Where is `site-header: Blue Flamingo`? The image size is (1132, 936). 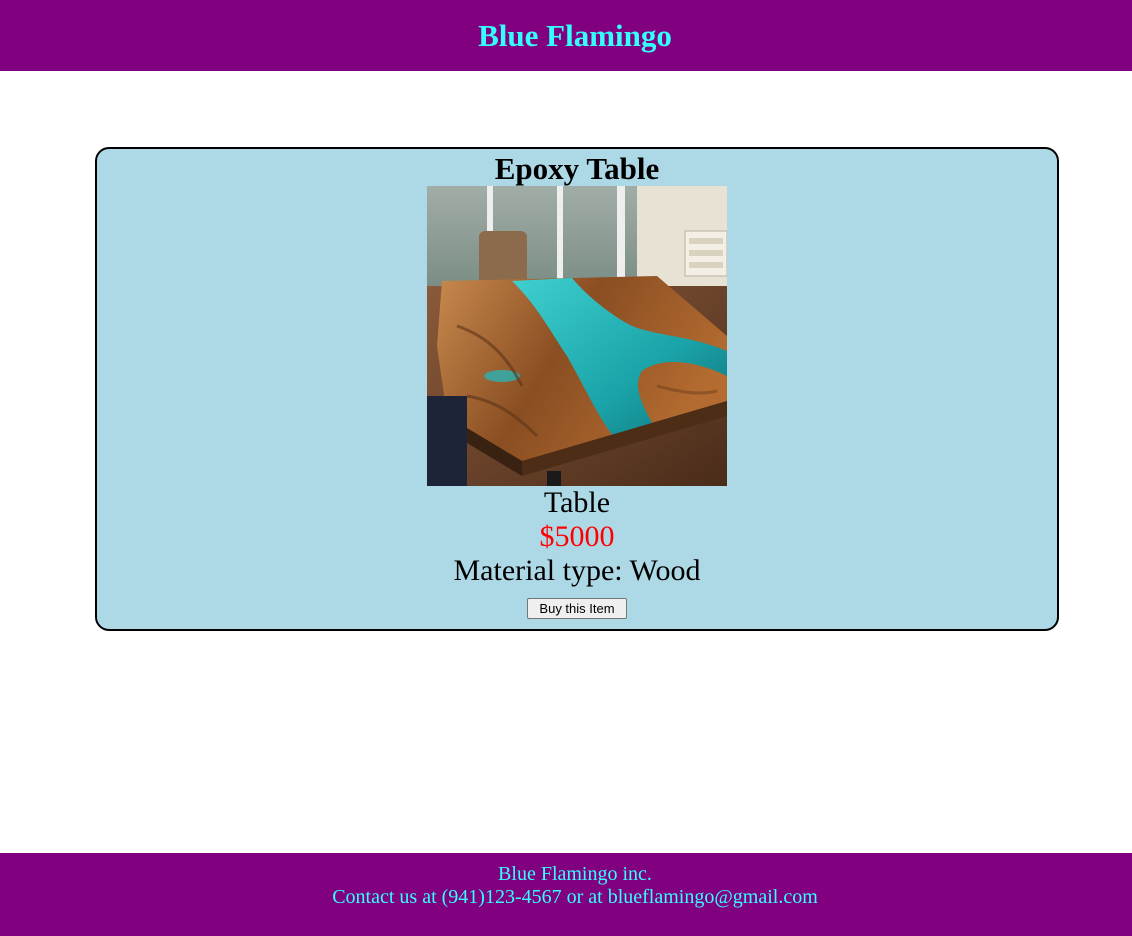 site-header: Blue Flamingo is located at coordinates (566, 35).